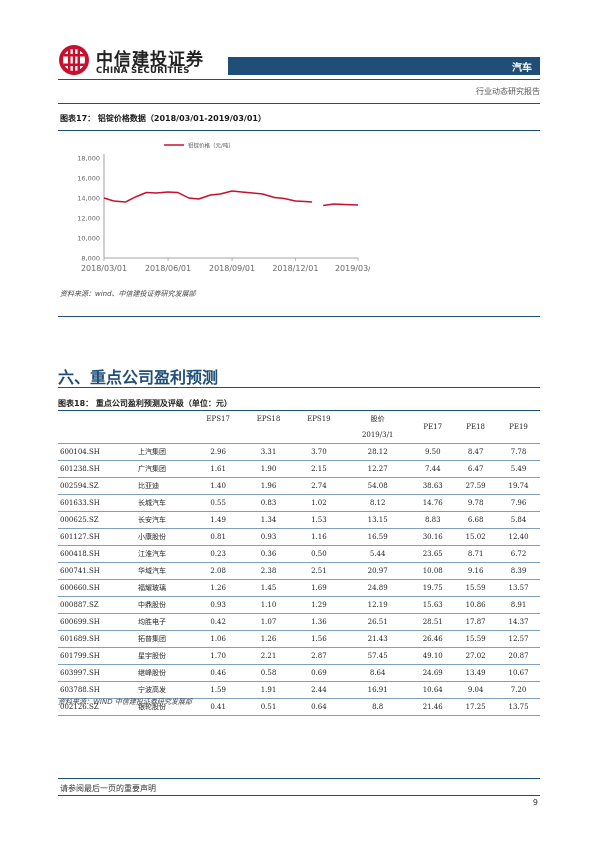 The image size is (596, 842). What do you see at coordinates (319, 605) in the screenshot?
I see `eps19-value: 1.29` at bounding box center [319, 605].